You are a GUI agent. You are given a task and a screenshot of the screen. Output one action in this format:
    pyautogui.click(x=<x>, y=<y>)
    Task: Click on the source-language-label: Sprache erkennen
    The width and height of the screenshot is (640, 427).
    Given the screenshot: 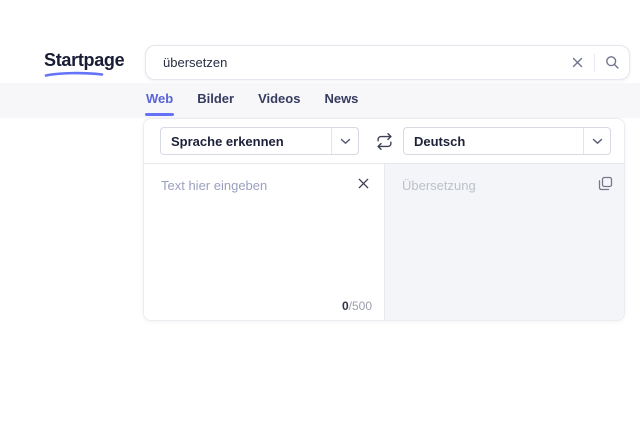 What is the action you would take?
    pyautogui.click(x=227, y=141)
    